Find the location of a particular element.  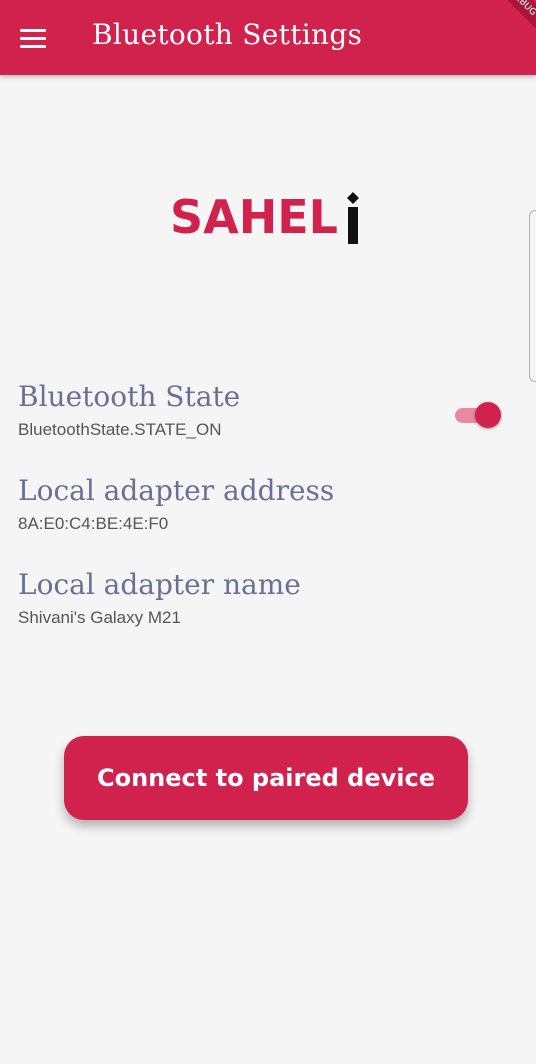

bluetooth-state-value: BluetoothState.STATE_ON is located at coordinates (120, 429).